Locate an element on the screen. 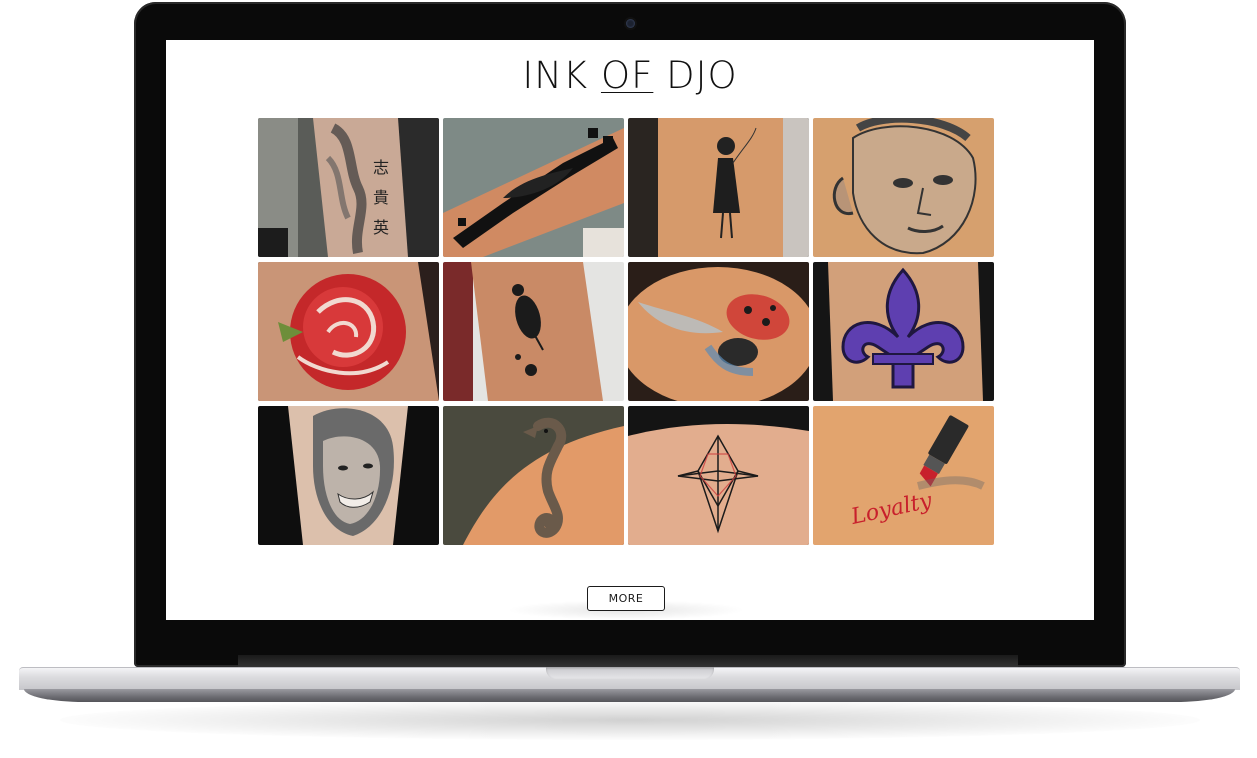 This screenshot has height=758, width=1257. site-logo: INK OF DJO is located at coordinates (630, 75).